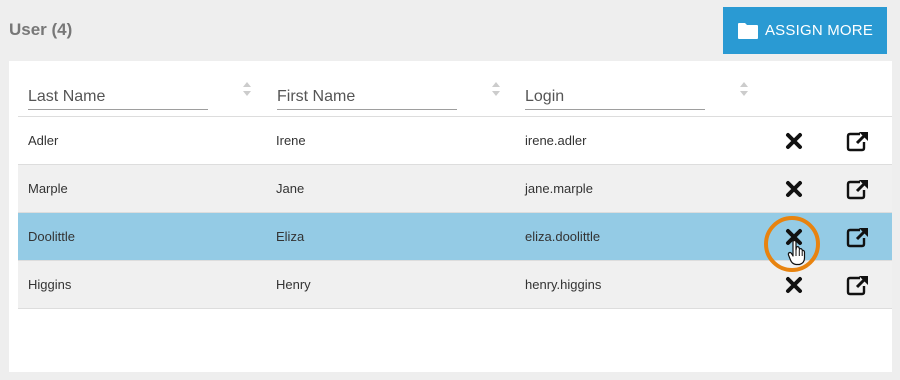 Image resolution: width=900 pixels, height=380 pixels. What do you see at coordinates (118, 97) in the screenshot?
I see `last-name-filter-input` at bounding box center [118, 97].